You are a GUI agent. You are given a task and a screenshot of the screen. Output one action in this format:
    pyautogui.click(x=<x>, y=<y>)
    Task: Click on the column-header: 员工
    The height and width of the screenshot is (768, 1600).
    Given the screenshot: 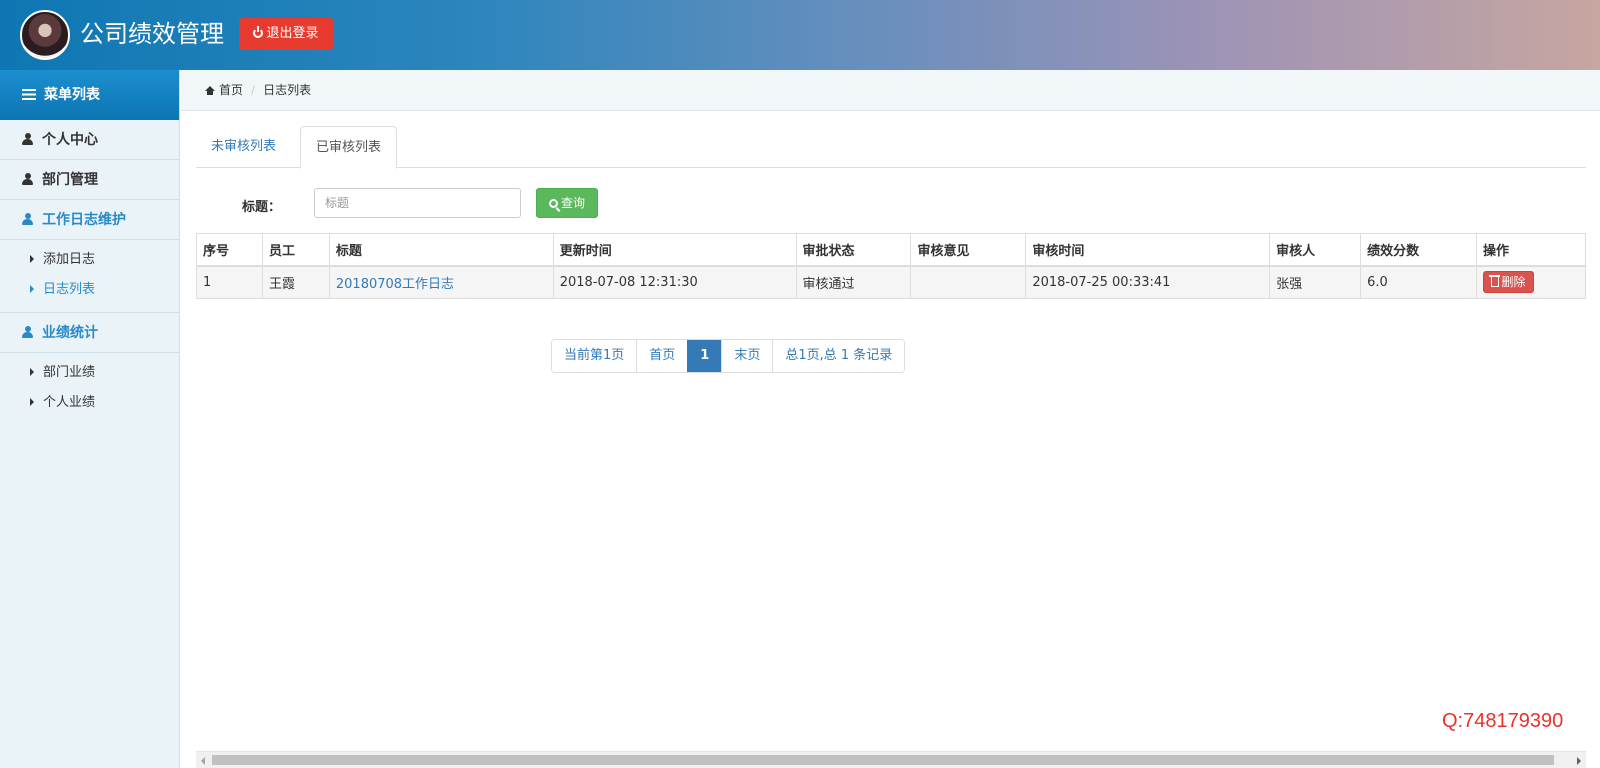 What is the action you would take?
    pyautogui.click(x=295, y=250)
    